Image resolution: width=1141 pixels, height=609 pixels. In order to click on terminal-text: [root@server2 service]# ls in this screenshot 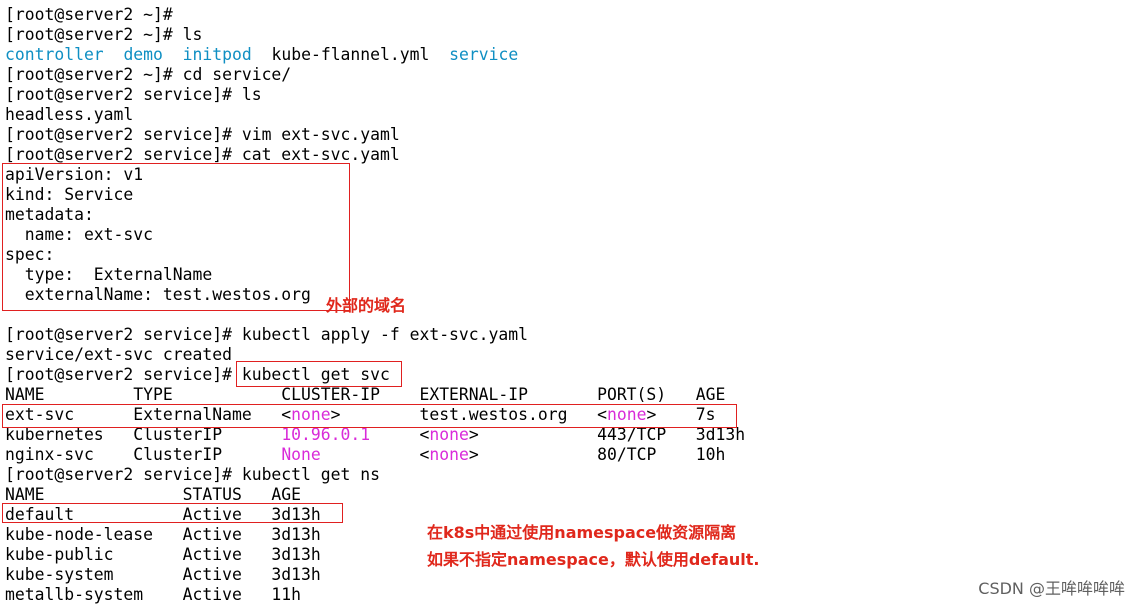, I will do `click(133, 94)`.